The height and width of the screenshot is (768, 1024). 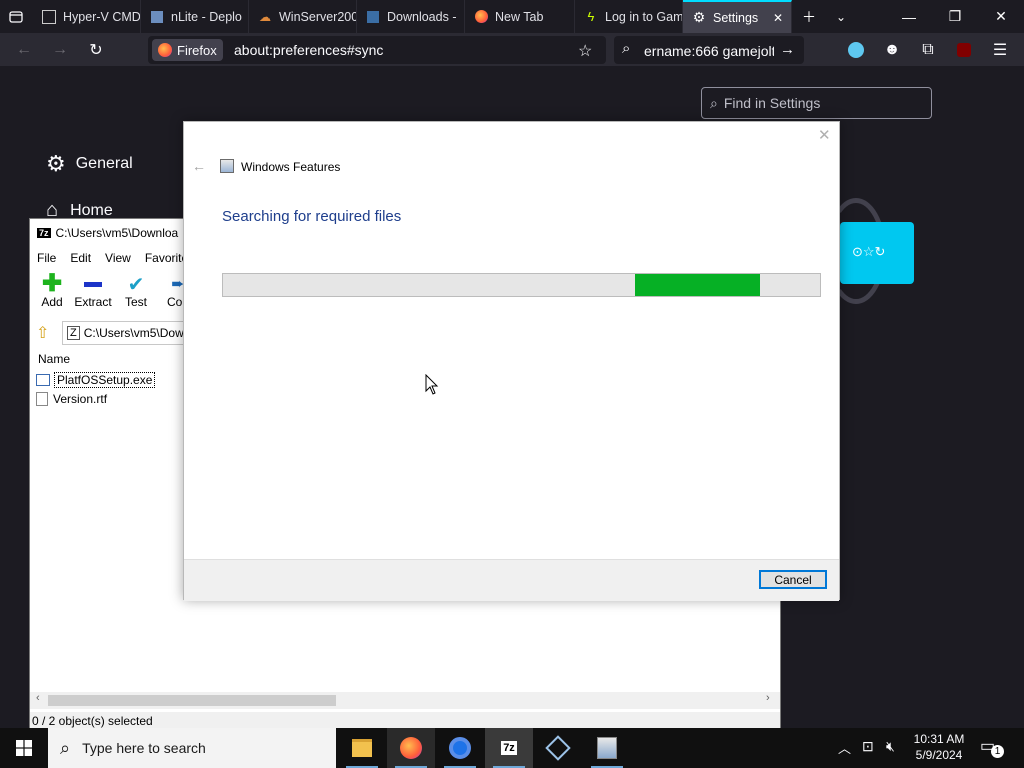 What do you see at coordinates (192, 700) in the screenshot?
I see `scrollbar-thumb` at bounding box center [192, 700].